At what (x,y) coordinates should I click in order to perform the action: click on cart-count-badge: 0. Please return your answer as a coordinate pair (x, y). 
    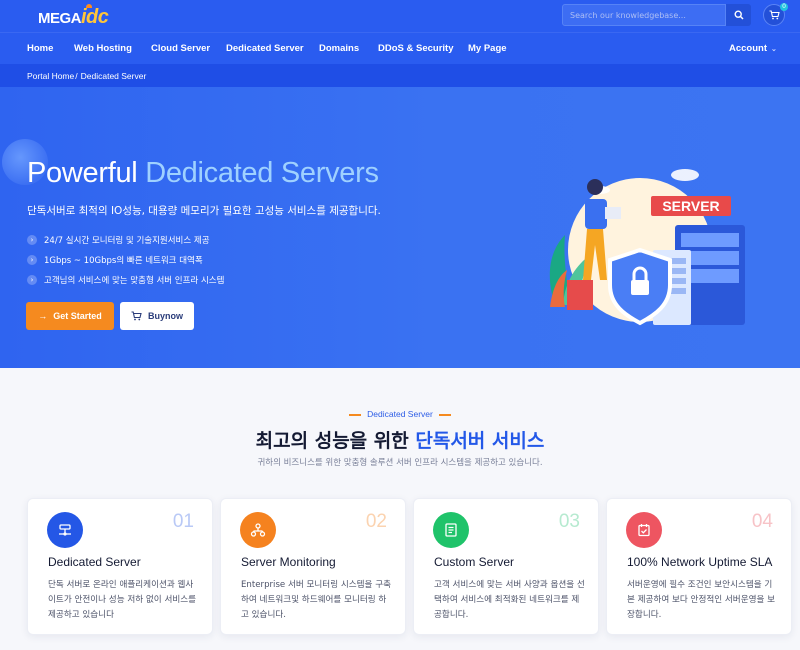
    Looking at the image, I should click on (784, 7).